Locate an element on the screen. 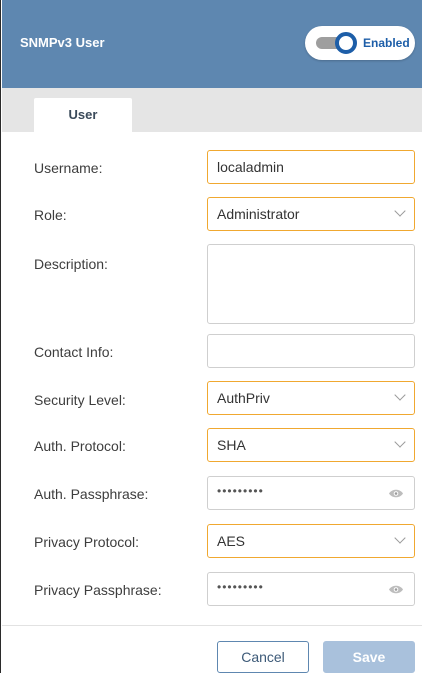 Image resolution: width=422 pixels, height=673 pixels. privacy-passphrase-field: ••••••••• is located at coordinates (311, 589).